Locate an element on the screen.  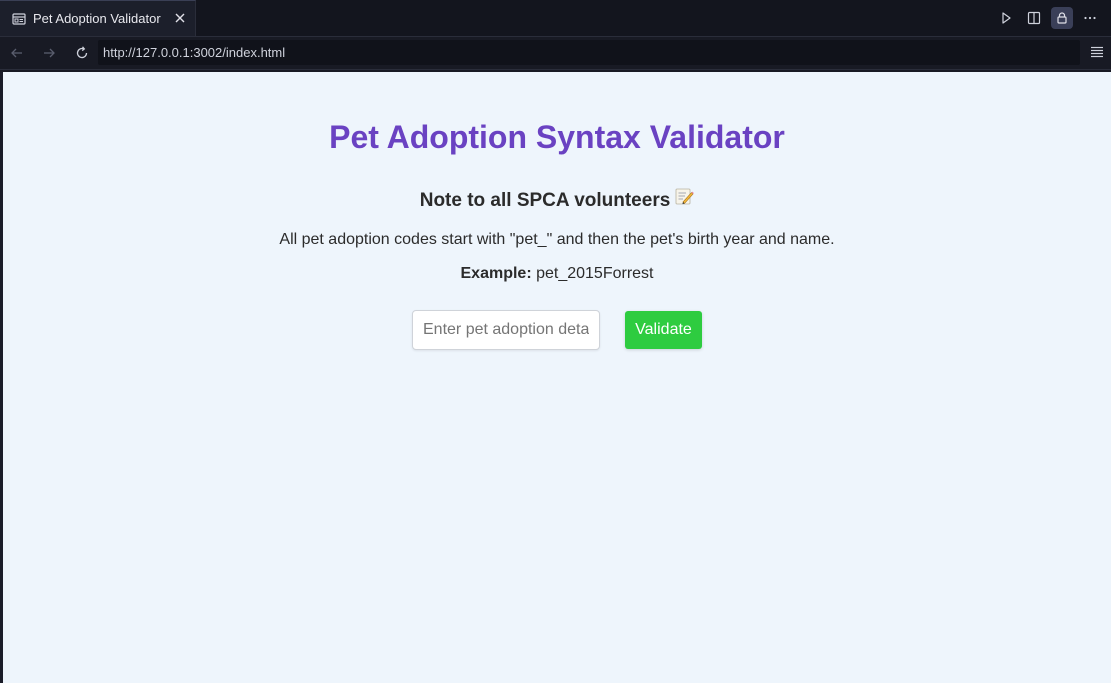
note-heading-text: Note to all SPCA volunteers is located at coordinates (545, 201).